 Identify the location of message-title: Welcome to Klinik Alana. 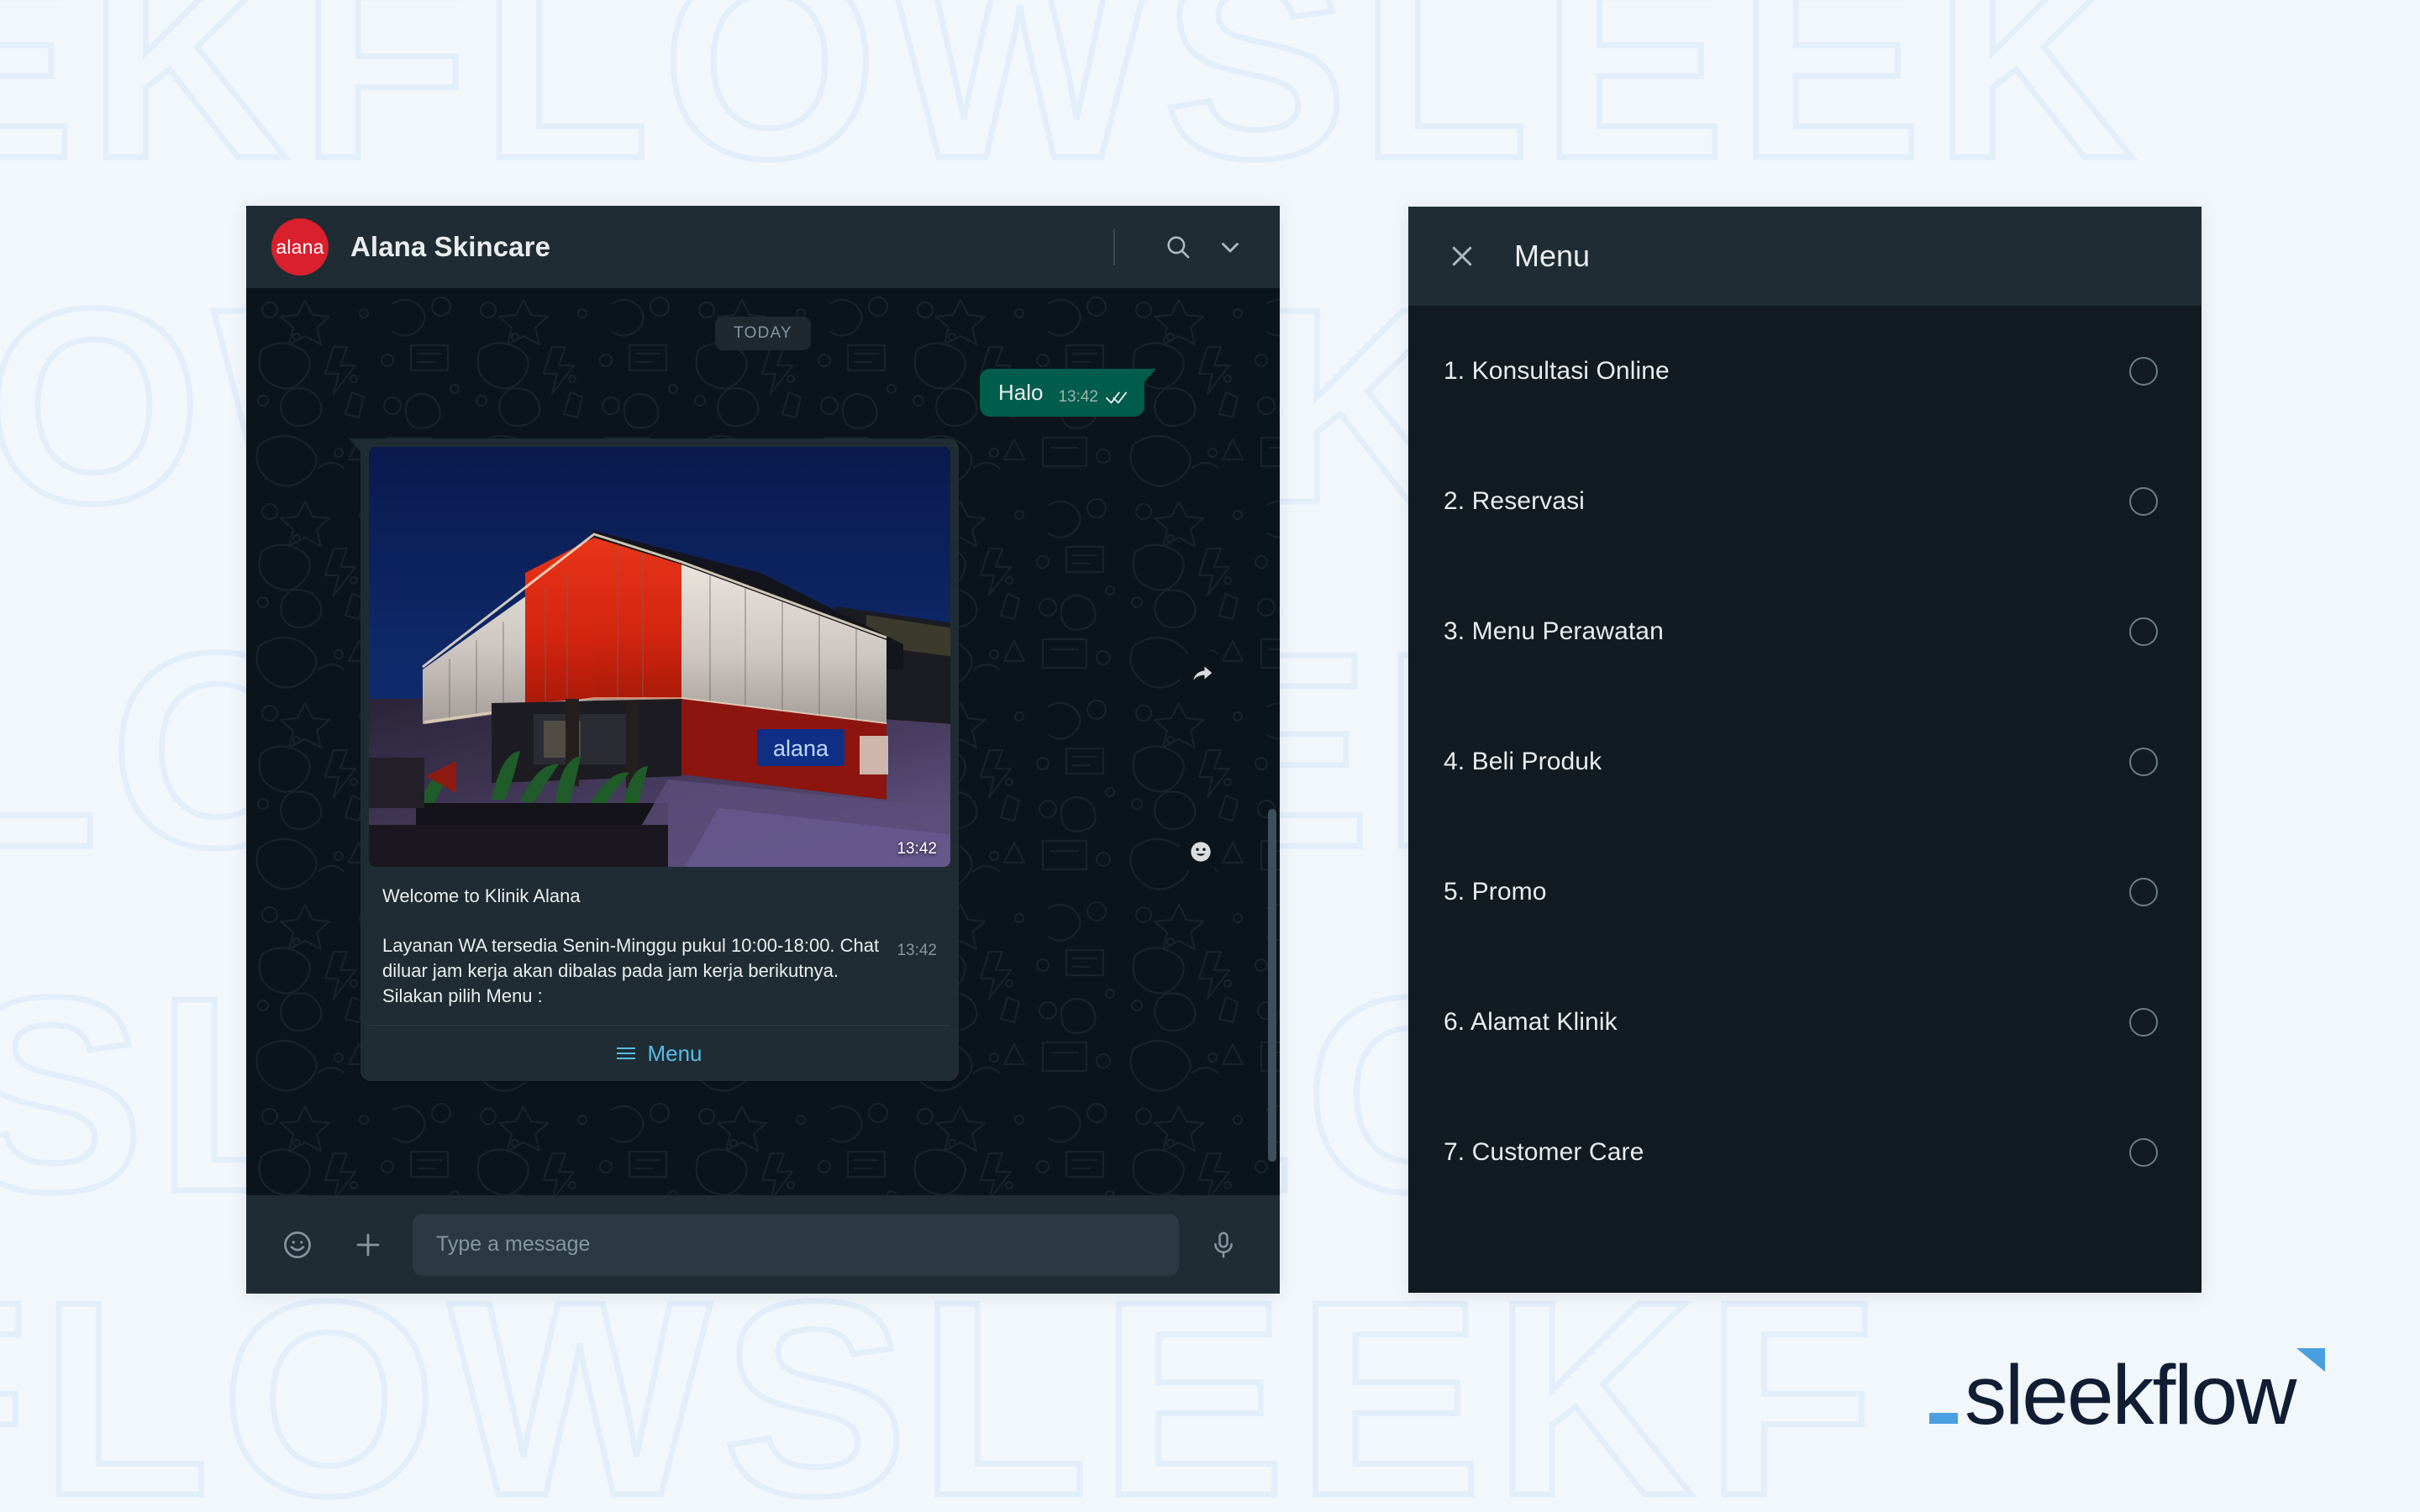
(481, 895).